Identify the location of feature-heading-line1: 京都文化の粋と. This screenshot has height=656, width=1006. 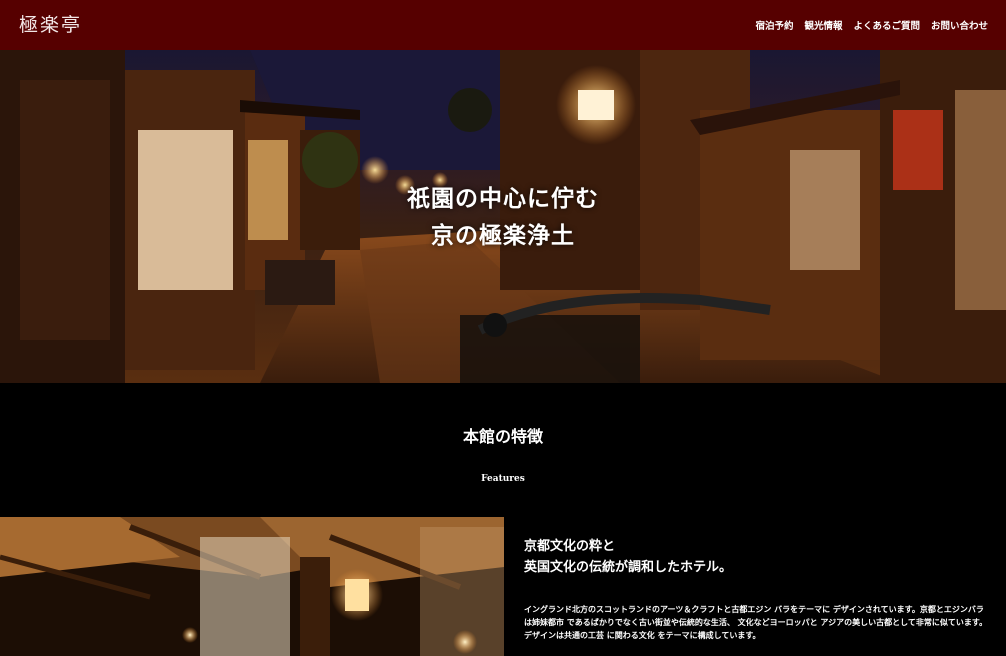
(570, 546).